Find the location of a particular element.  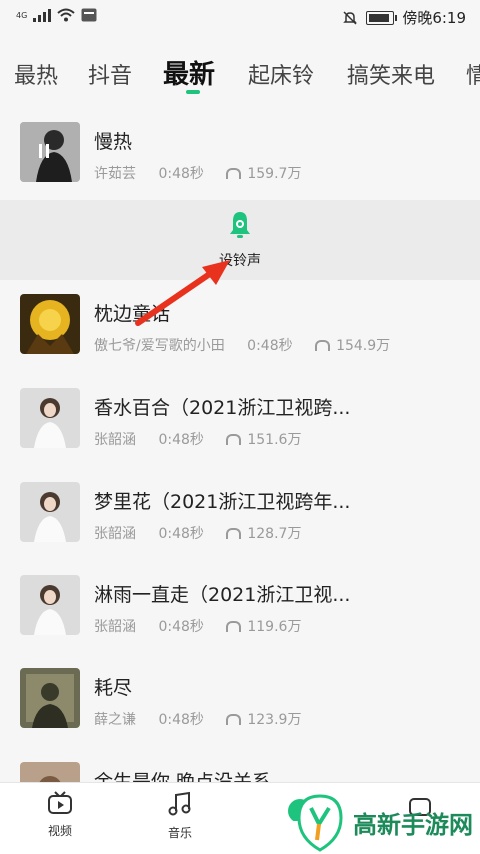

status-bar: 4G 傍晚6:19 is located at coordinates (240, 17).